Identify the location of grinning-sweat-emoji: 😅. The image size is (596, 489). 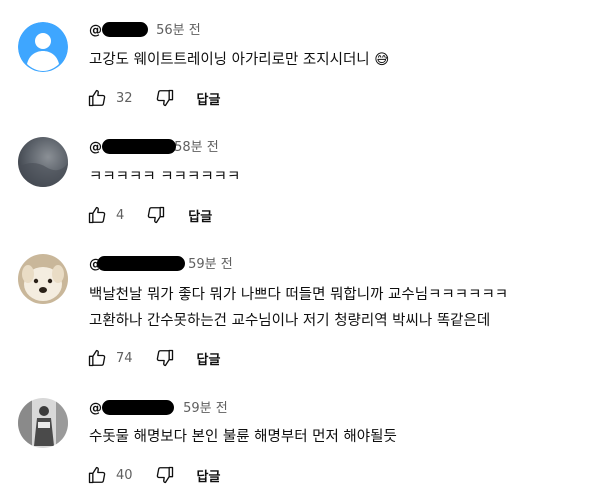
(382, 60).